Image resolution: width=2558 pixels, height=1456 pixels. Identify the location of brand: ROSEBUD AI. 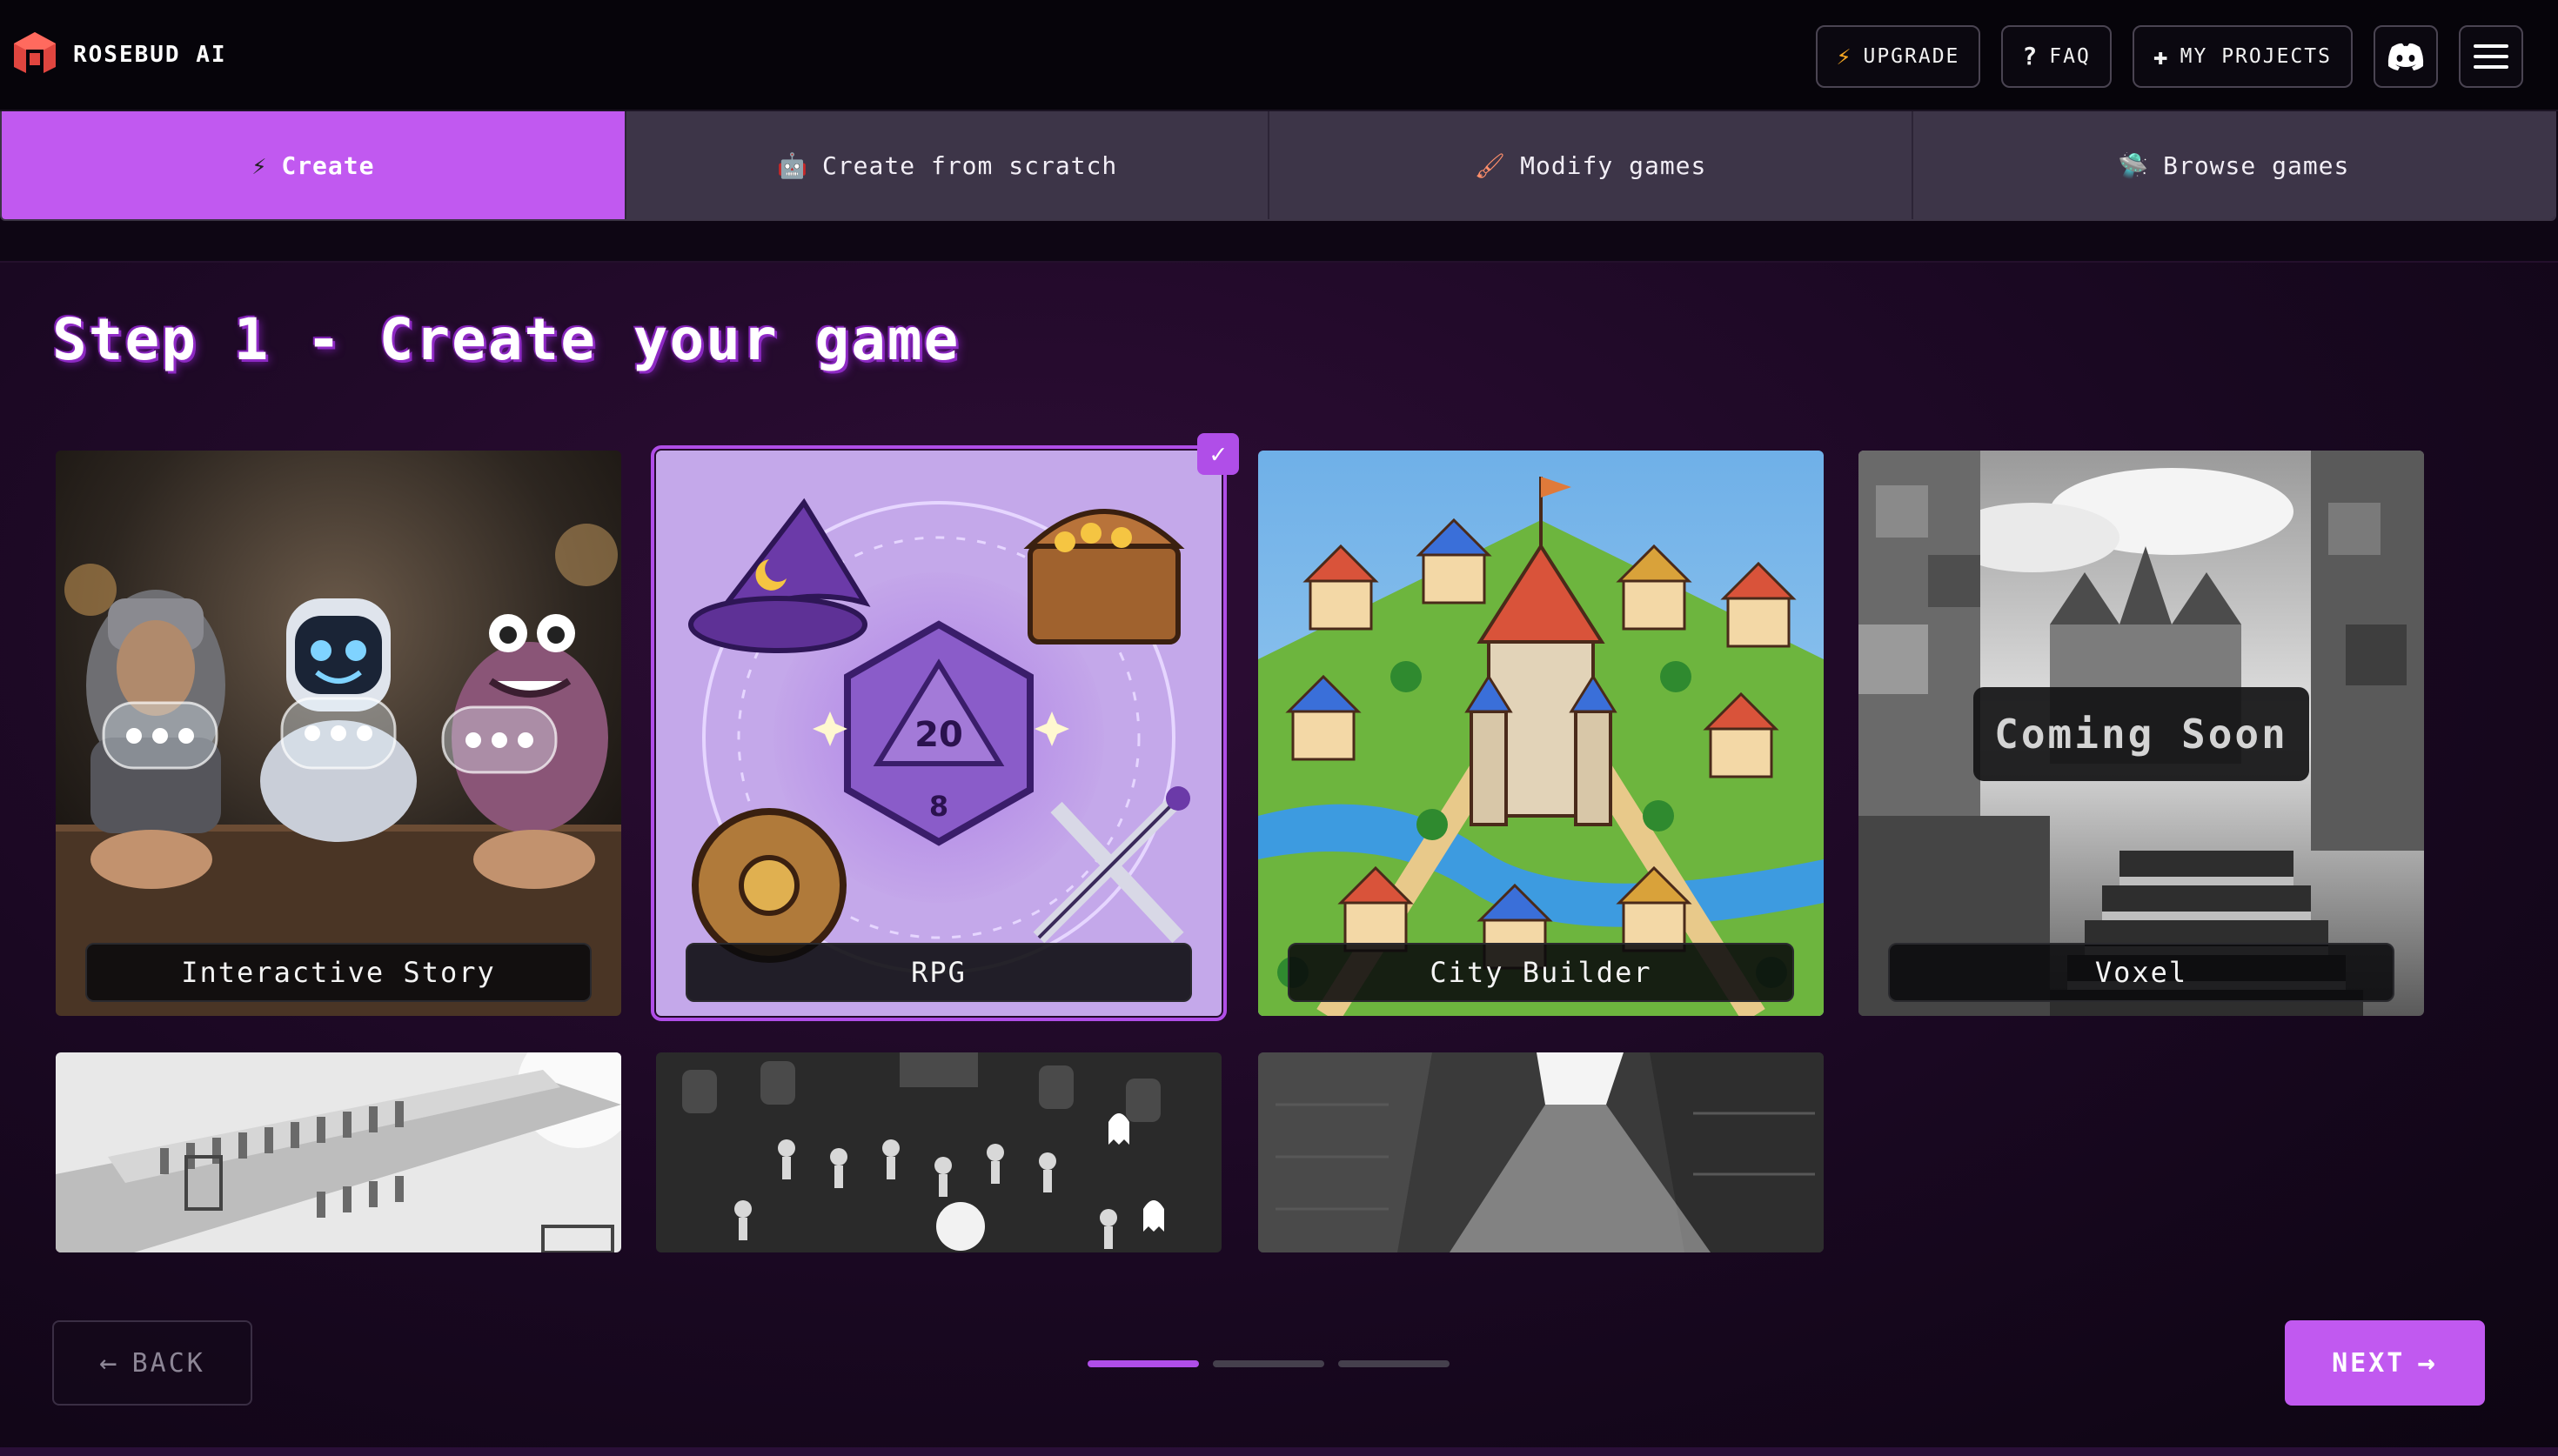
(118, 54).